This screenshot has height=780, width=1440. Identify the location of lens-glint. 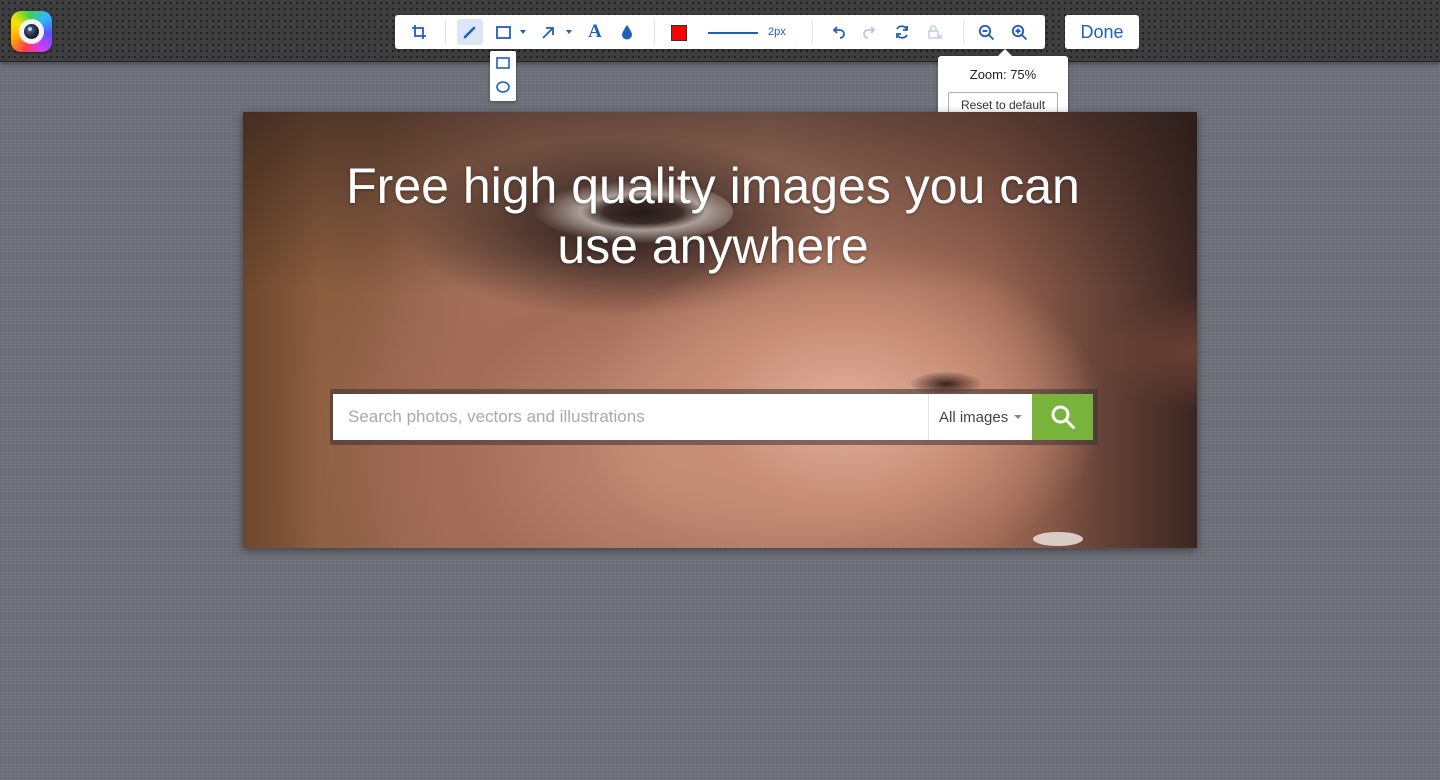
(30, 29).